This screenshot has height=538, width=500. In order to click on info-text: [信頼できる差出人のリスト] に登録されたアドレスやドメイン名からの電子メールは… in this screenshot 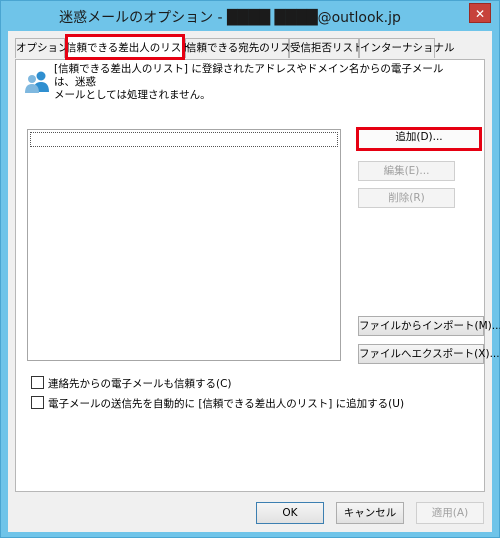, I will do `click(254, 82)`.